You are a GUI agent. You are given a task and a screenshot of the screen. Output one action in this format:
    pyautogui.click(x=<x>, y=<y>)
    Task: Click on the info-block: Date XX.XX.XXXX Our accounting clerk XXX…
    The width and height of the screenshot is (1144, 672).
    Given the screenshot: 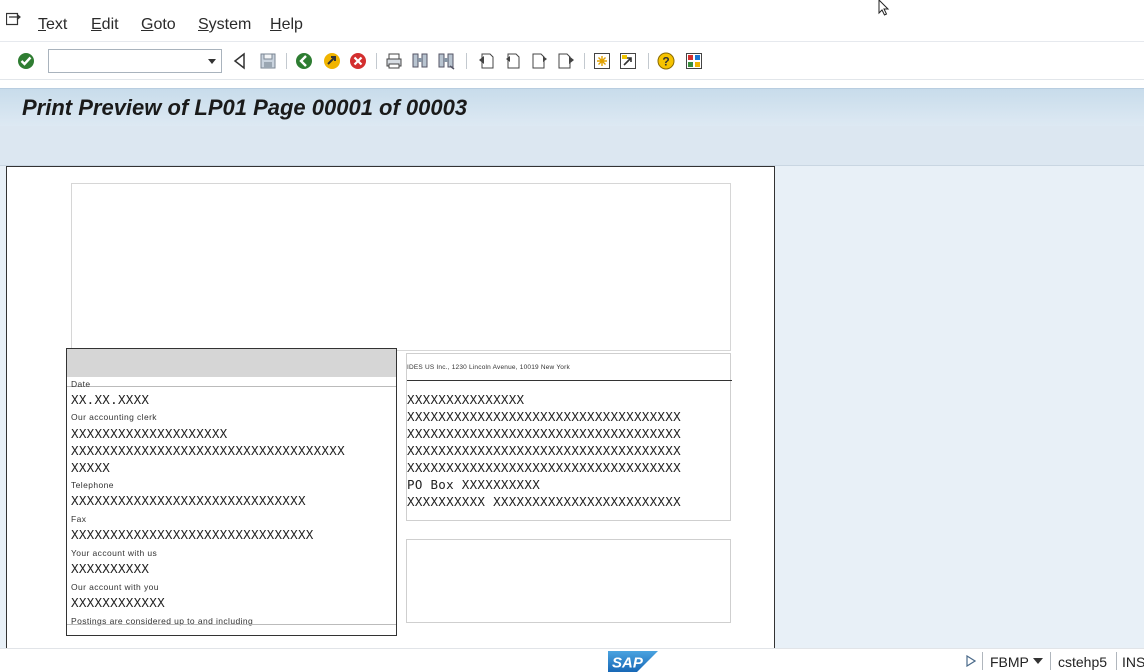 What is the action you would take?
    pyautogui.click(x=231, y=492)
    